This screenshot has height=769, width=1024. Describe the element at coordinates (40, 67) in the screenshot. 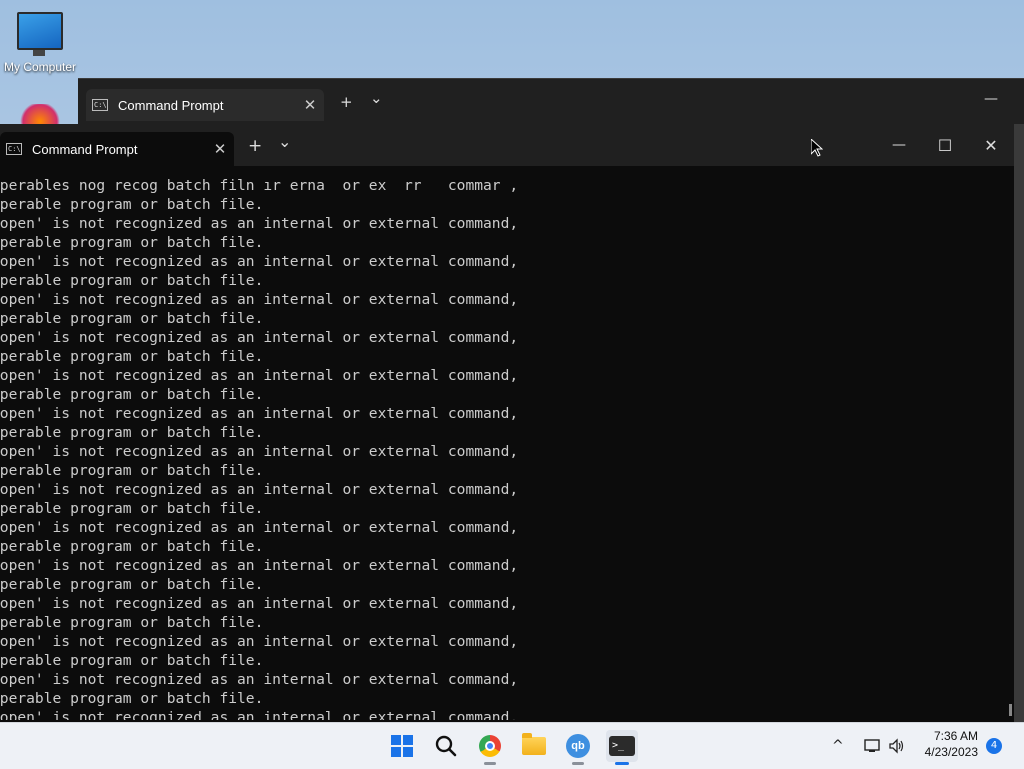

I see `desktop-icon-label: My Computer` at that location.